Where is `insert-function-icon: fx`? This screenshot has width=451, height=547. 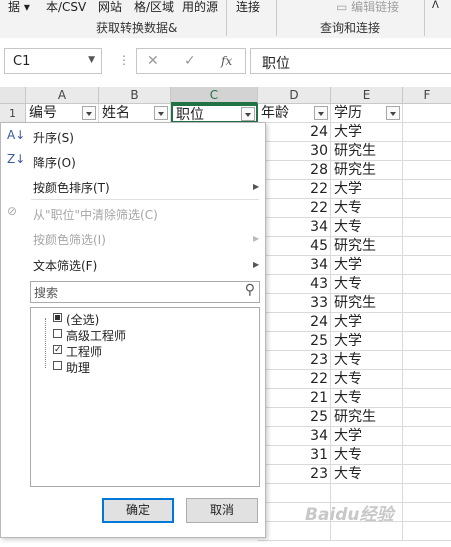 insert-function-icon: fx is located at coordinates (226, 61).